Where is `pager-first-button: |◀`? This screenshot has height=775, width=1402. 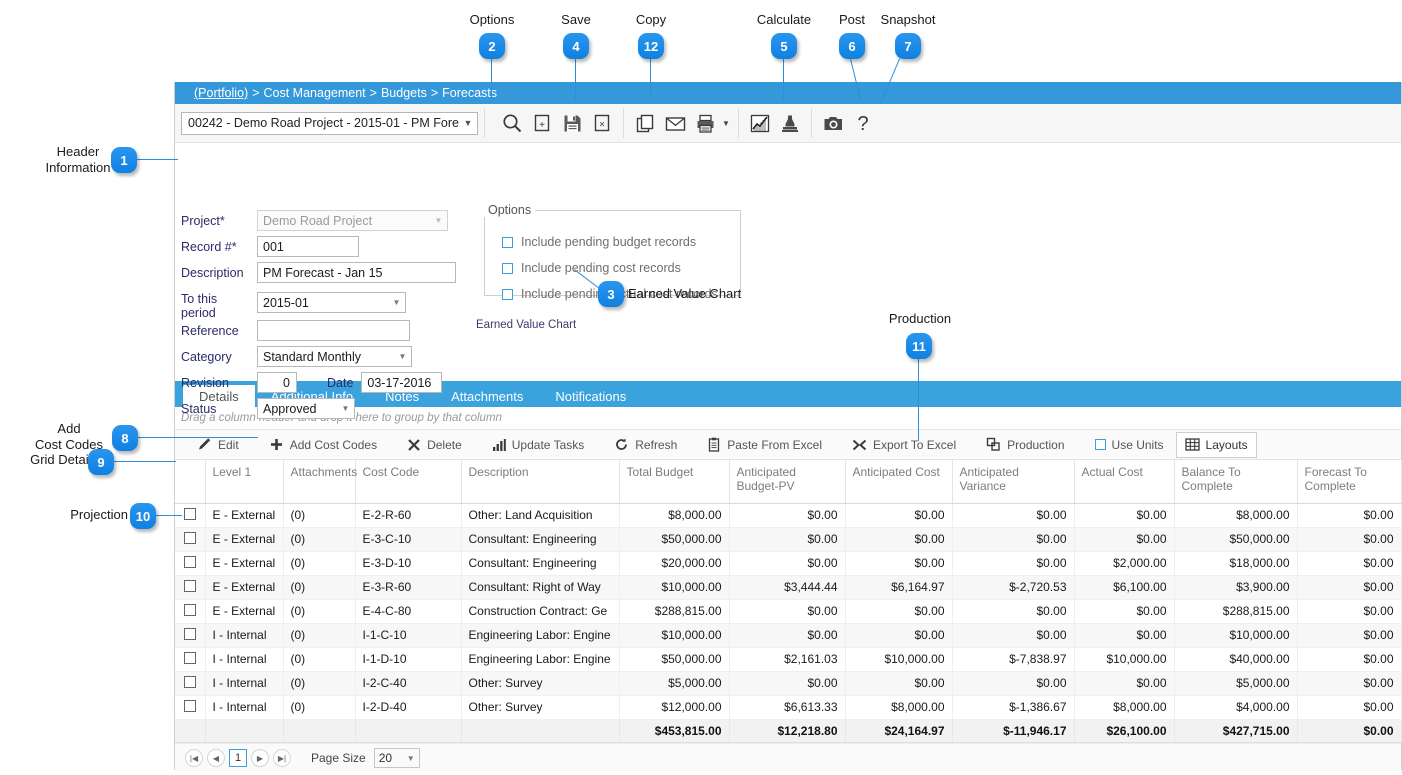
pager-first-button: |◀ is located at coordinates (194, 758).